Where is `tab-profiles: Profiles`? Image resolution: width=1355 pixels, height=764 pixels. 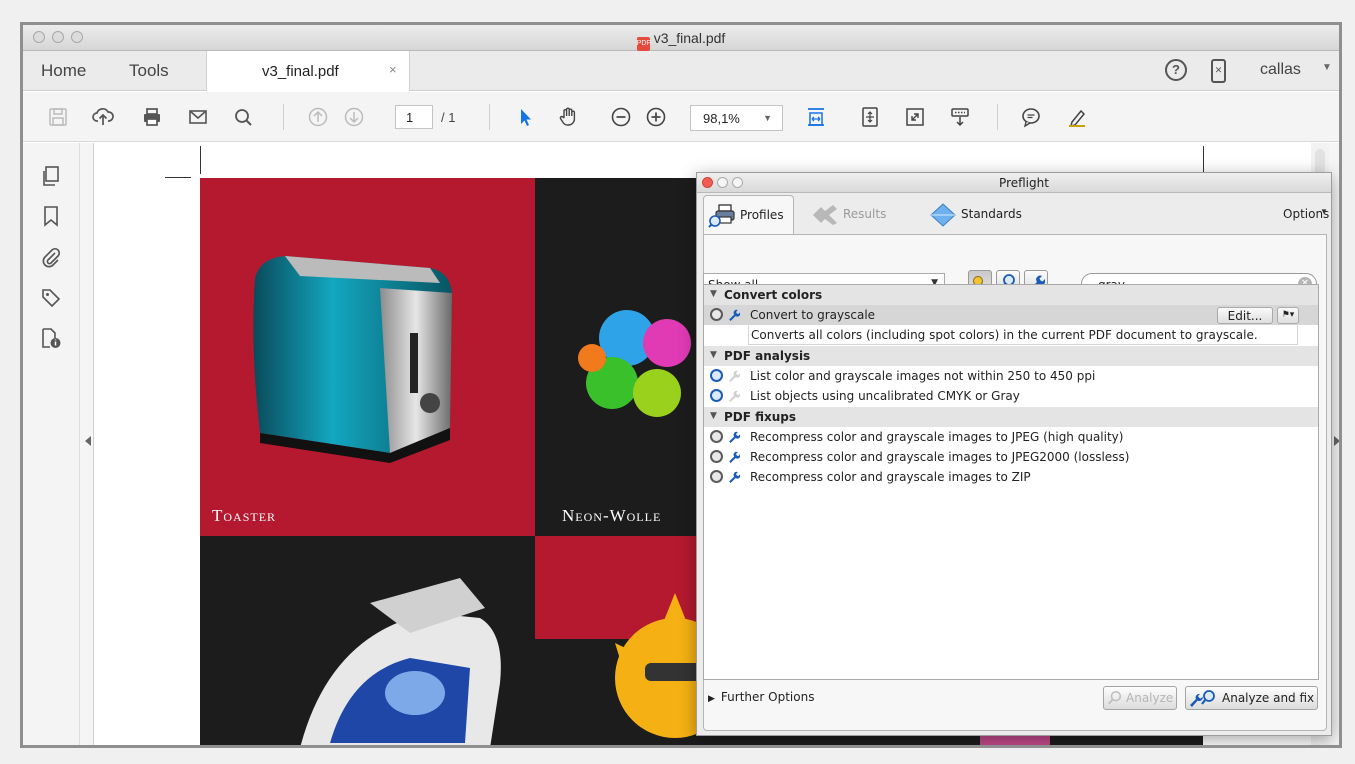
tab-profiles: Profiles is located at coordinates (748, 215).